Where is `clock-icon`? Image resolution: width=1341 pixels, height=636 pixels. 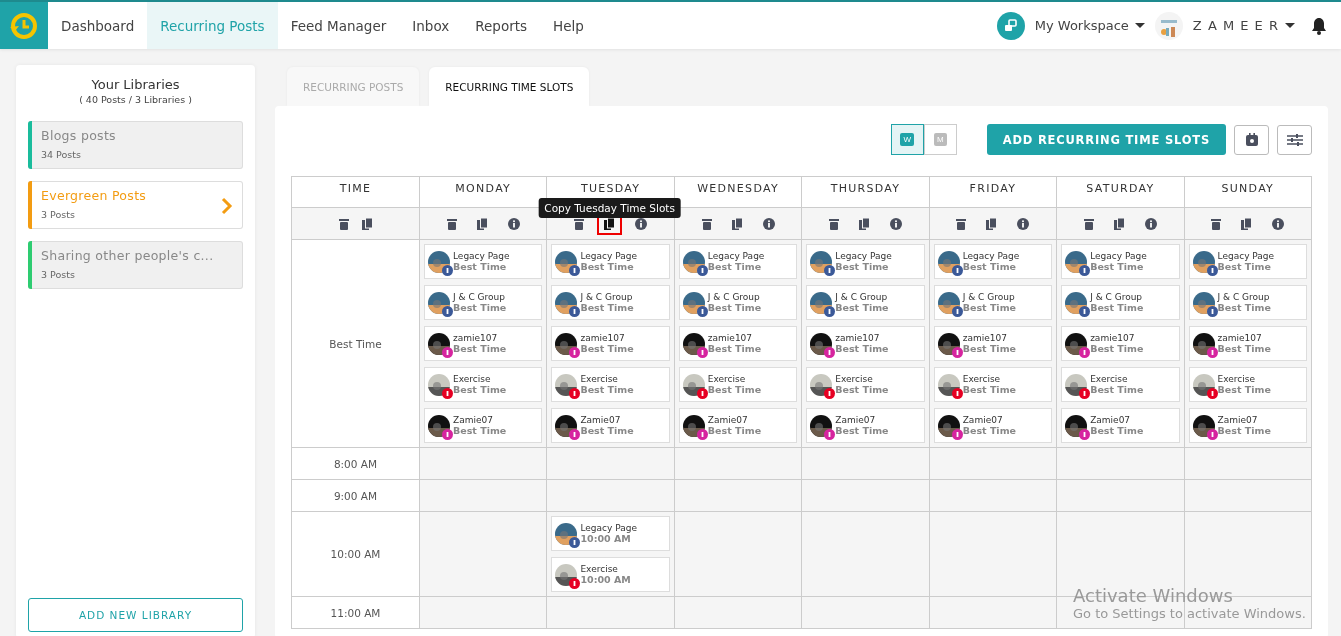
clock-icon is located at coordinates (24, 25).